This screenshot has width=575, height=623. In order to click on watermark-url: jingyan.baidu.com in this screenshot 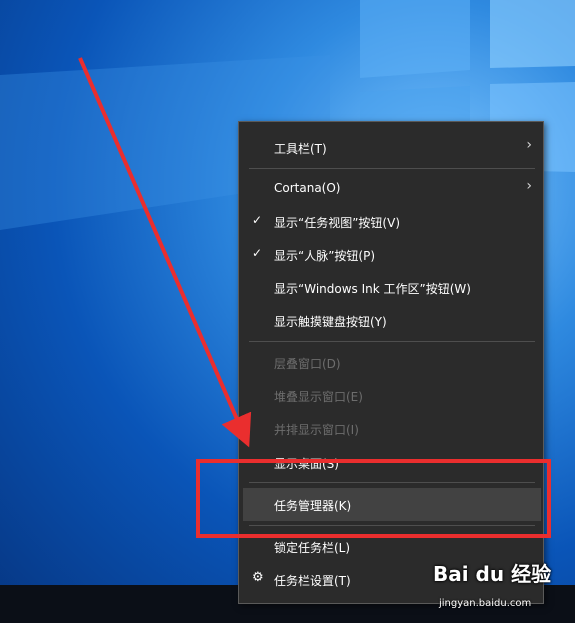, I will do `click(485, 603)`.